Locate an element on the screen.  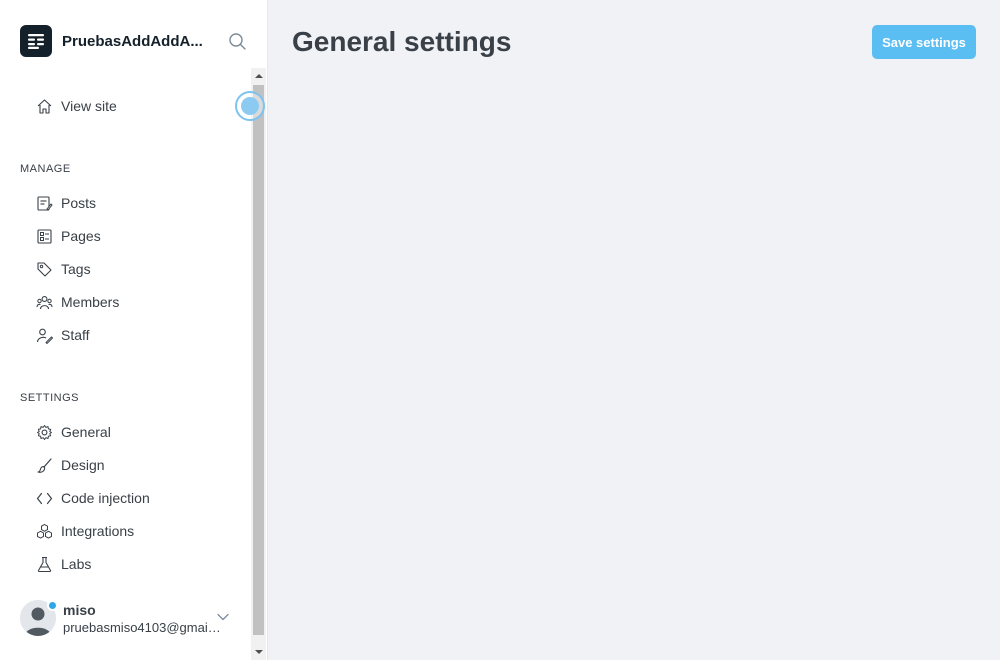
nav-label: Pages is located at coordinates (81, 236).